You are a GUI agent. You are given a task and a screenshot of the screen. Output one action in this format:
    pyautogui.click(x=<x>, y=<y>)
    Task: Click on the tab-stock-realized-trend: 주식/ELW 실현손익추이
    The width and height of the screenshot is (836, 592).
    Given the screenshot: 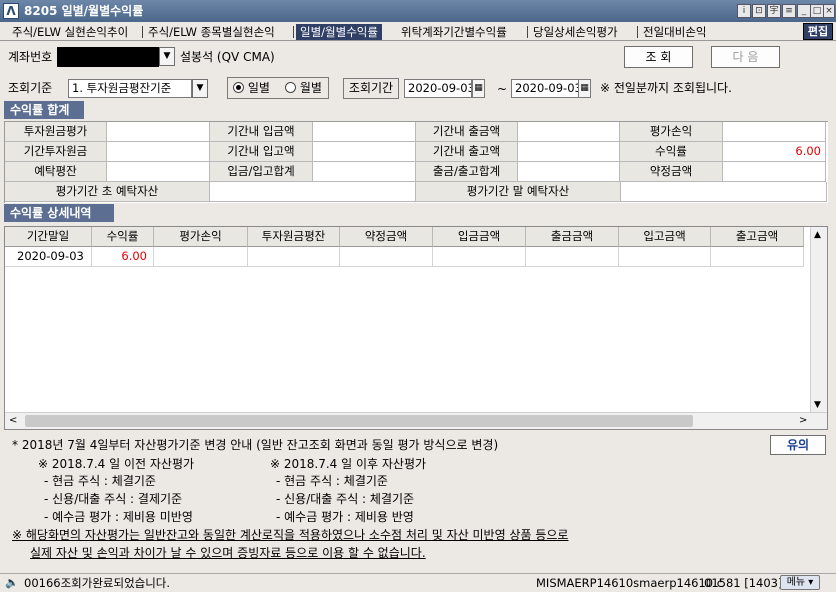 What is the action you would take?
    pyautogui.click(x=70, y=32)
    